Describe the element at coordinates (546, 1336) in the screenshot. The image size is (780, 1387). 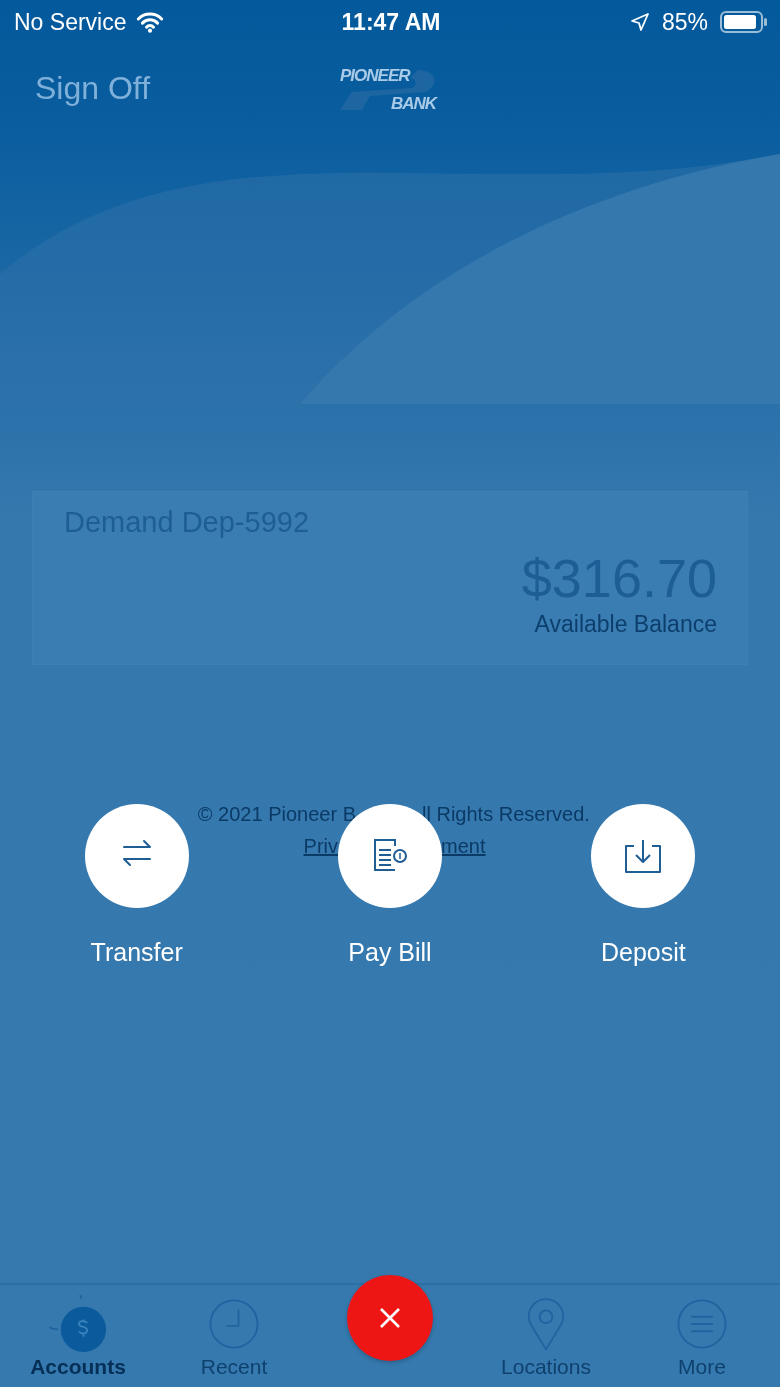
I see `tab-item: Locations` at that location.